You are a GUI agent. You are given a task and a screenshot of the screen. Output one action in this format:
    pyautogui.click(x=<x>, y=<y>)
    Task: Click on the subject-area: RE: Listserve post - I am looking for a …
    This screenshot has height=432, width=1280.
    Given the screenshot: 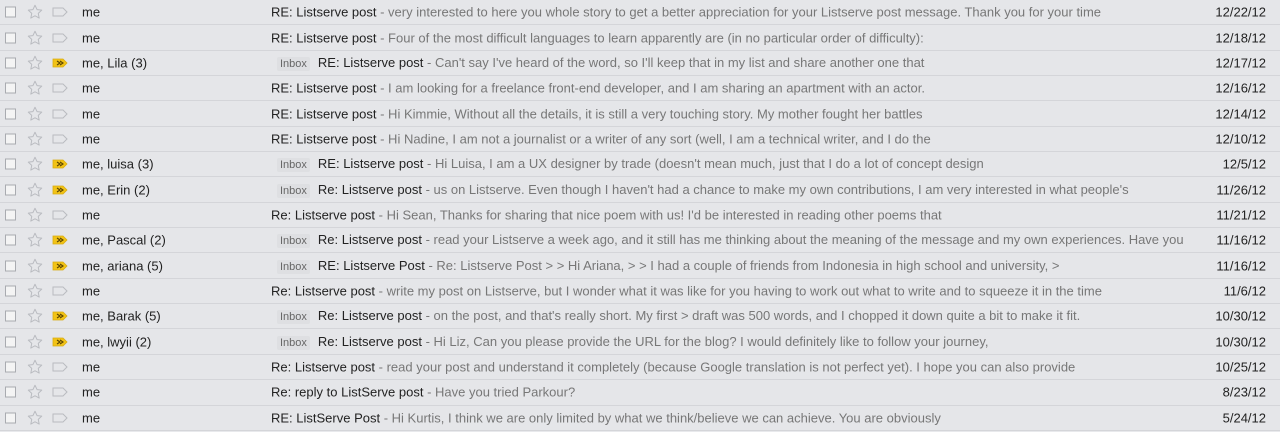 What is the action you would take?
    pyautogui.click(x=728, y=88)
    